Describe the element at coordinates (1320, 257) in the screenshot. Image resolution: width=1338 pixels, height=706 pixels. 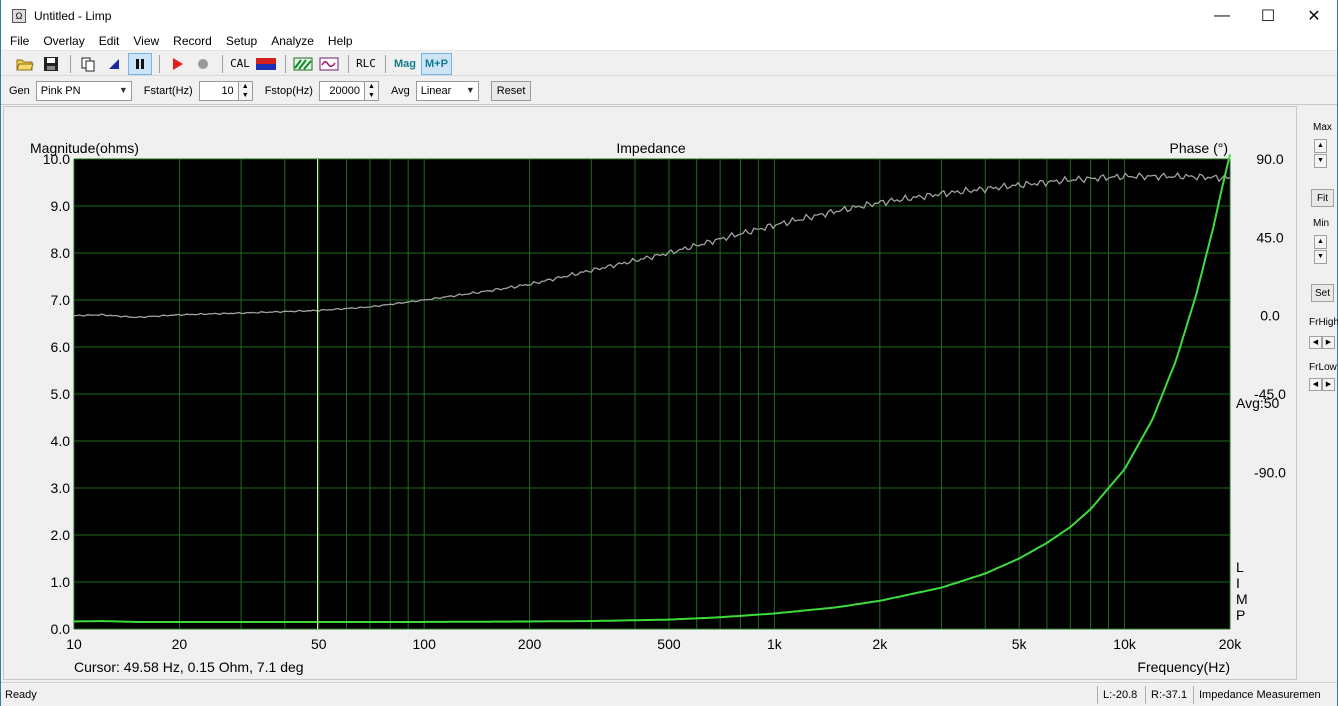
I see `min-down-button: ▼` at that location.